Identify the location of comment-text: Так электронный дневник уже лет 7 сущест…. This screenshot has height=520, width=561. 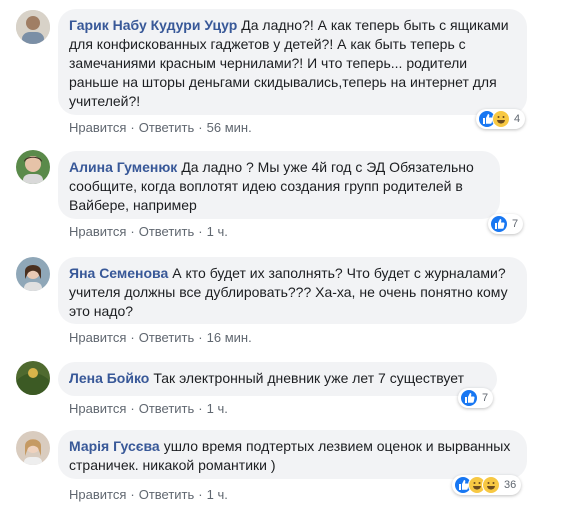
(308, 378).